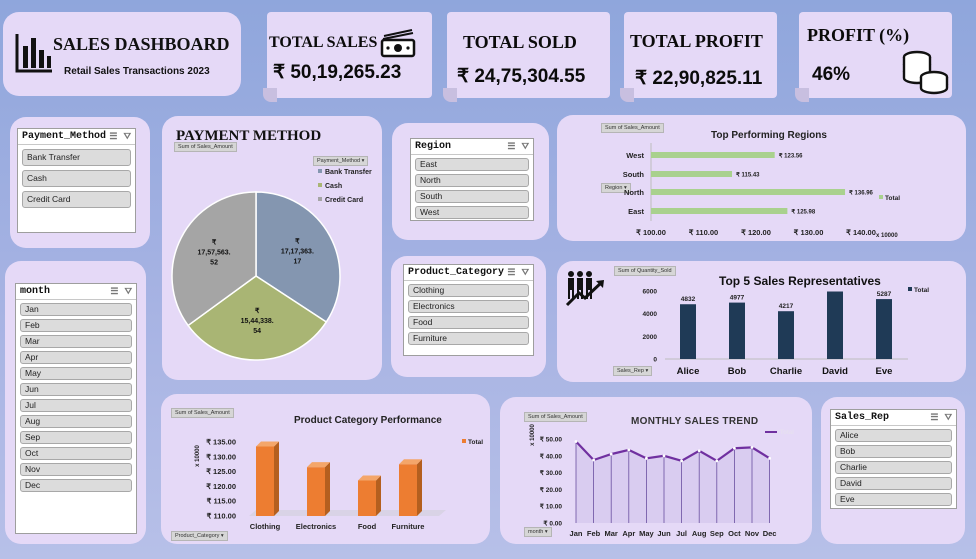 This screenshot has width=976, height=559. Describe the element at coordinates (650, 314) in the screenshot. I see `rep-tick-label: 4000` at that location.